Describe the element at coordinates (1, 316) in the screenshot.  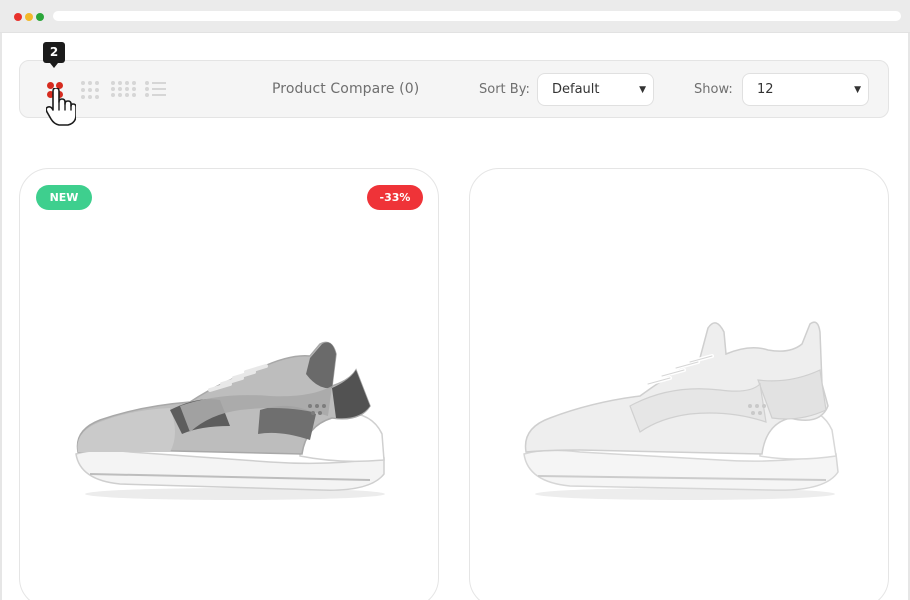
I see `window-frame-left` at that location.